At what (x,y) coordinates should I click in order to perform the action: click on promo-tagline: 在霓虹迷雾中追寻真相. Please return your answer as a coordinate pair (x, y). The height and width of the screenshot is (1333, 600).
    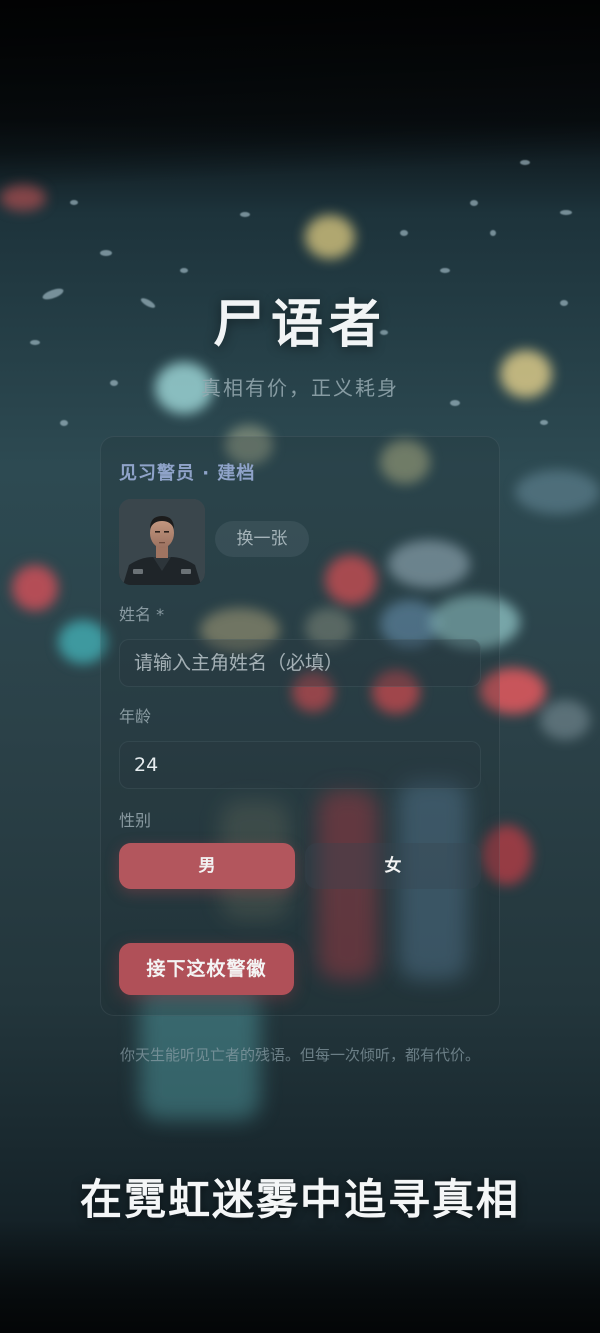
    Looking at the image, I should click on (299, 1199).